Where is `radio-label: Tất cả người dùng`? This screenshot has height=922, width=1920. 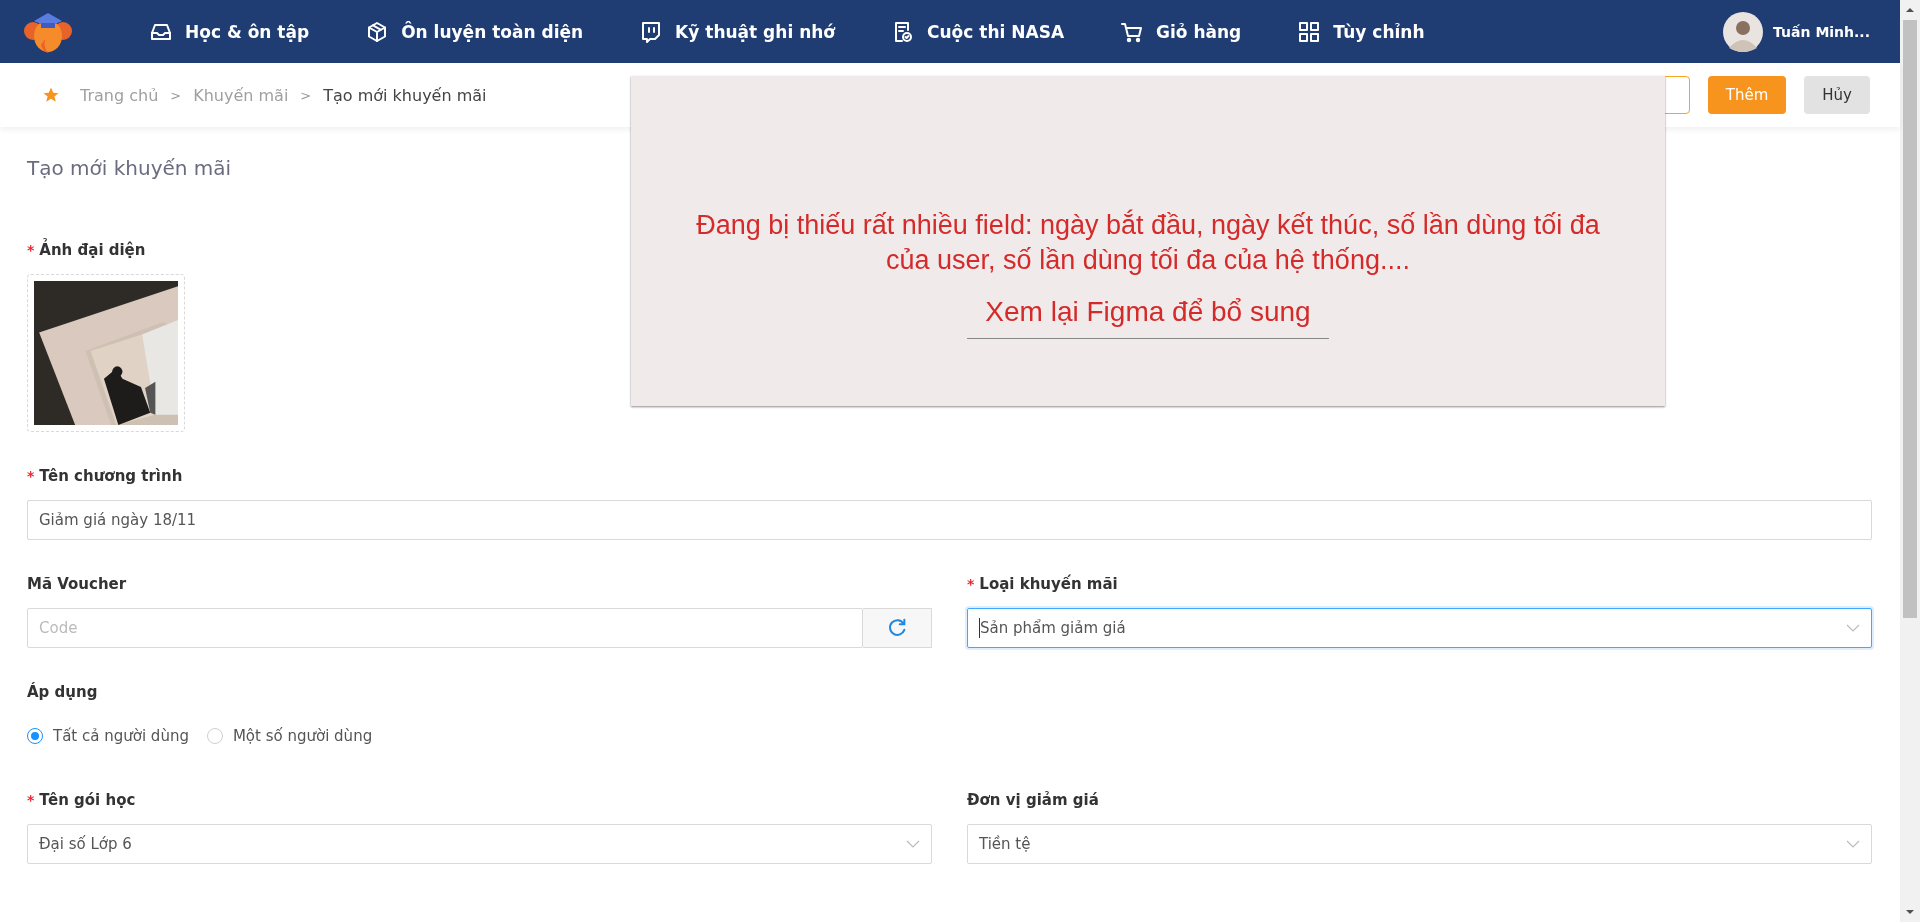 radio-label: Tất cả người dùng is located at coordinates (121, 736).